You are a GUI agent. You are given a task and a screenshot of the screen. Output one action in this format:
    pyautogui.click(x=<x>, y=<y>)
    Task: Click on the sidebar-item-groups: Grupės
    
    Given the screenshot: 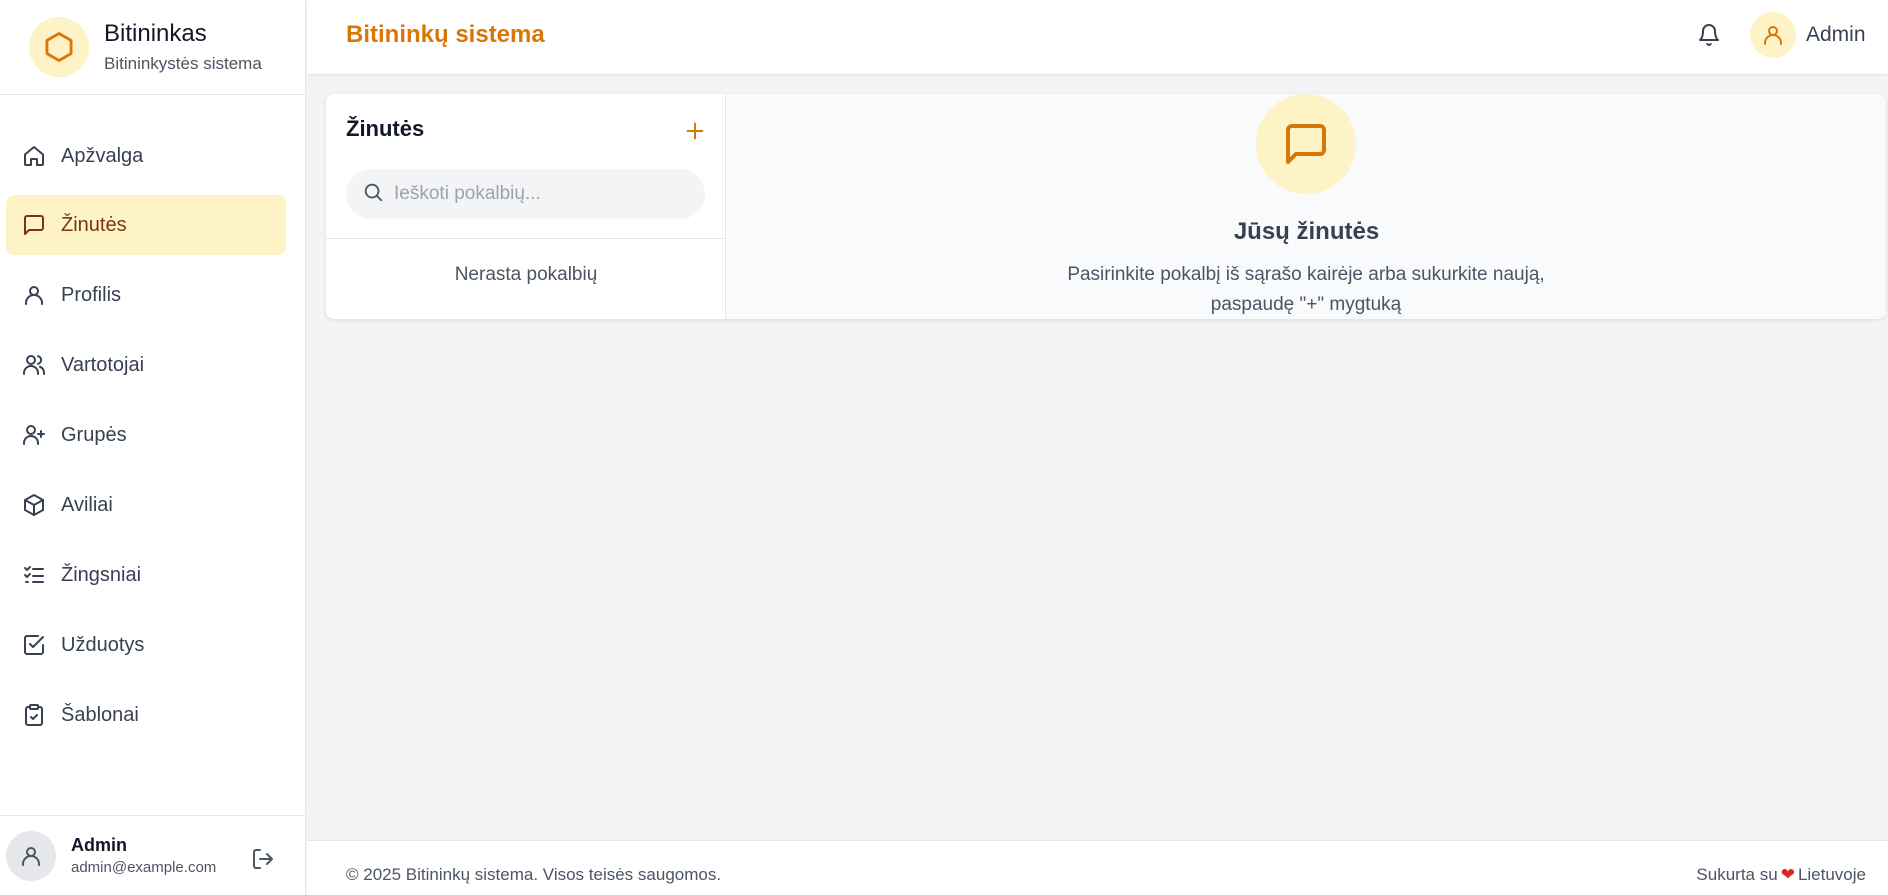 What is the action you would take?
    pyautogui.click(x=146, y=435)
    